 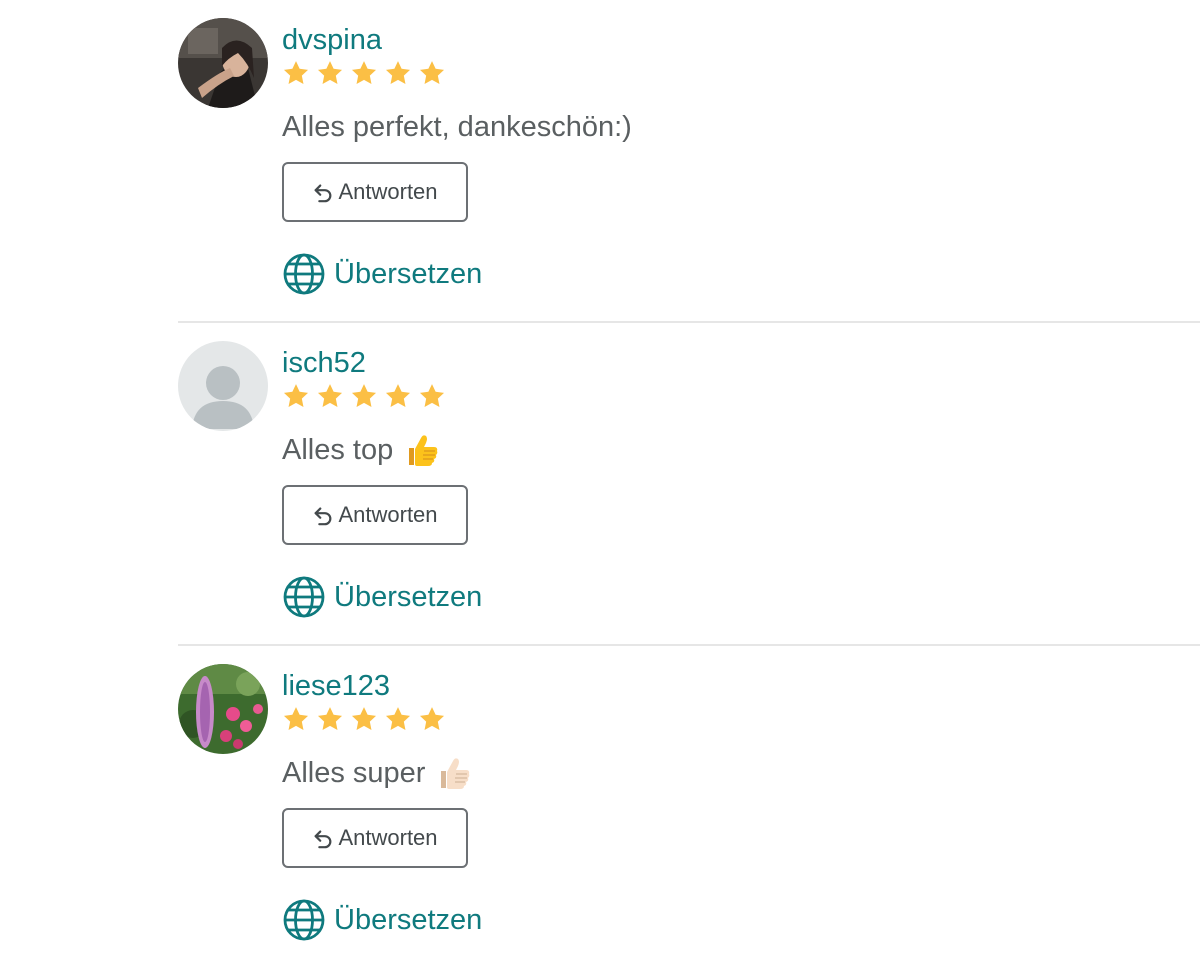 What do you see at coordinates (421, 450) in the screenshot?
I see `thumbs-up-icon` at bounding box center [421, 450].